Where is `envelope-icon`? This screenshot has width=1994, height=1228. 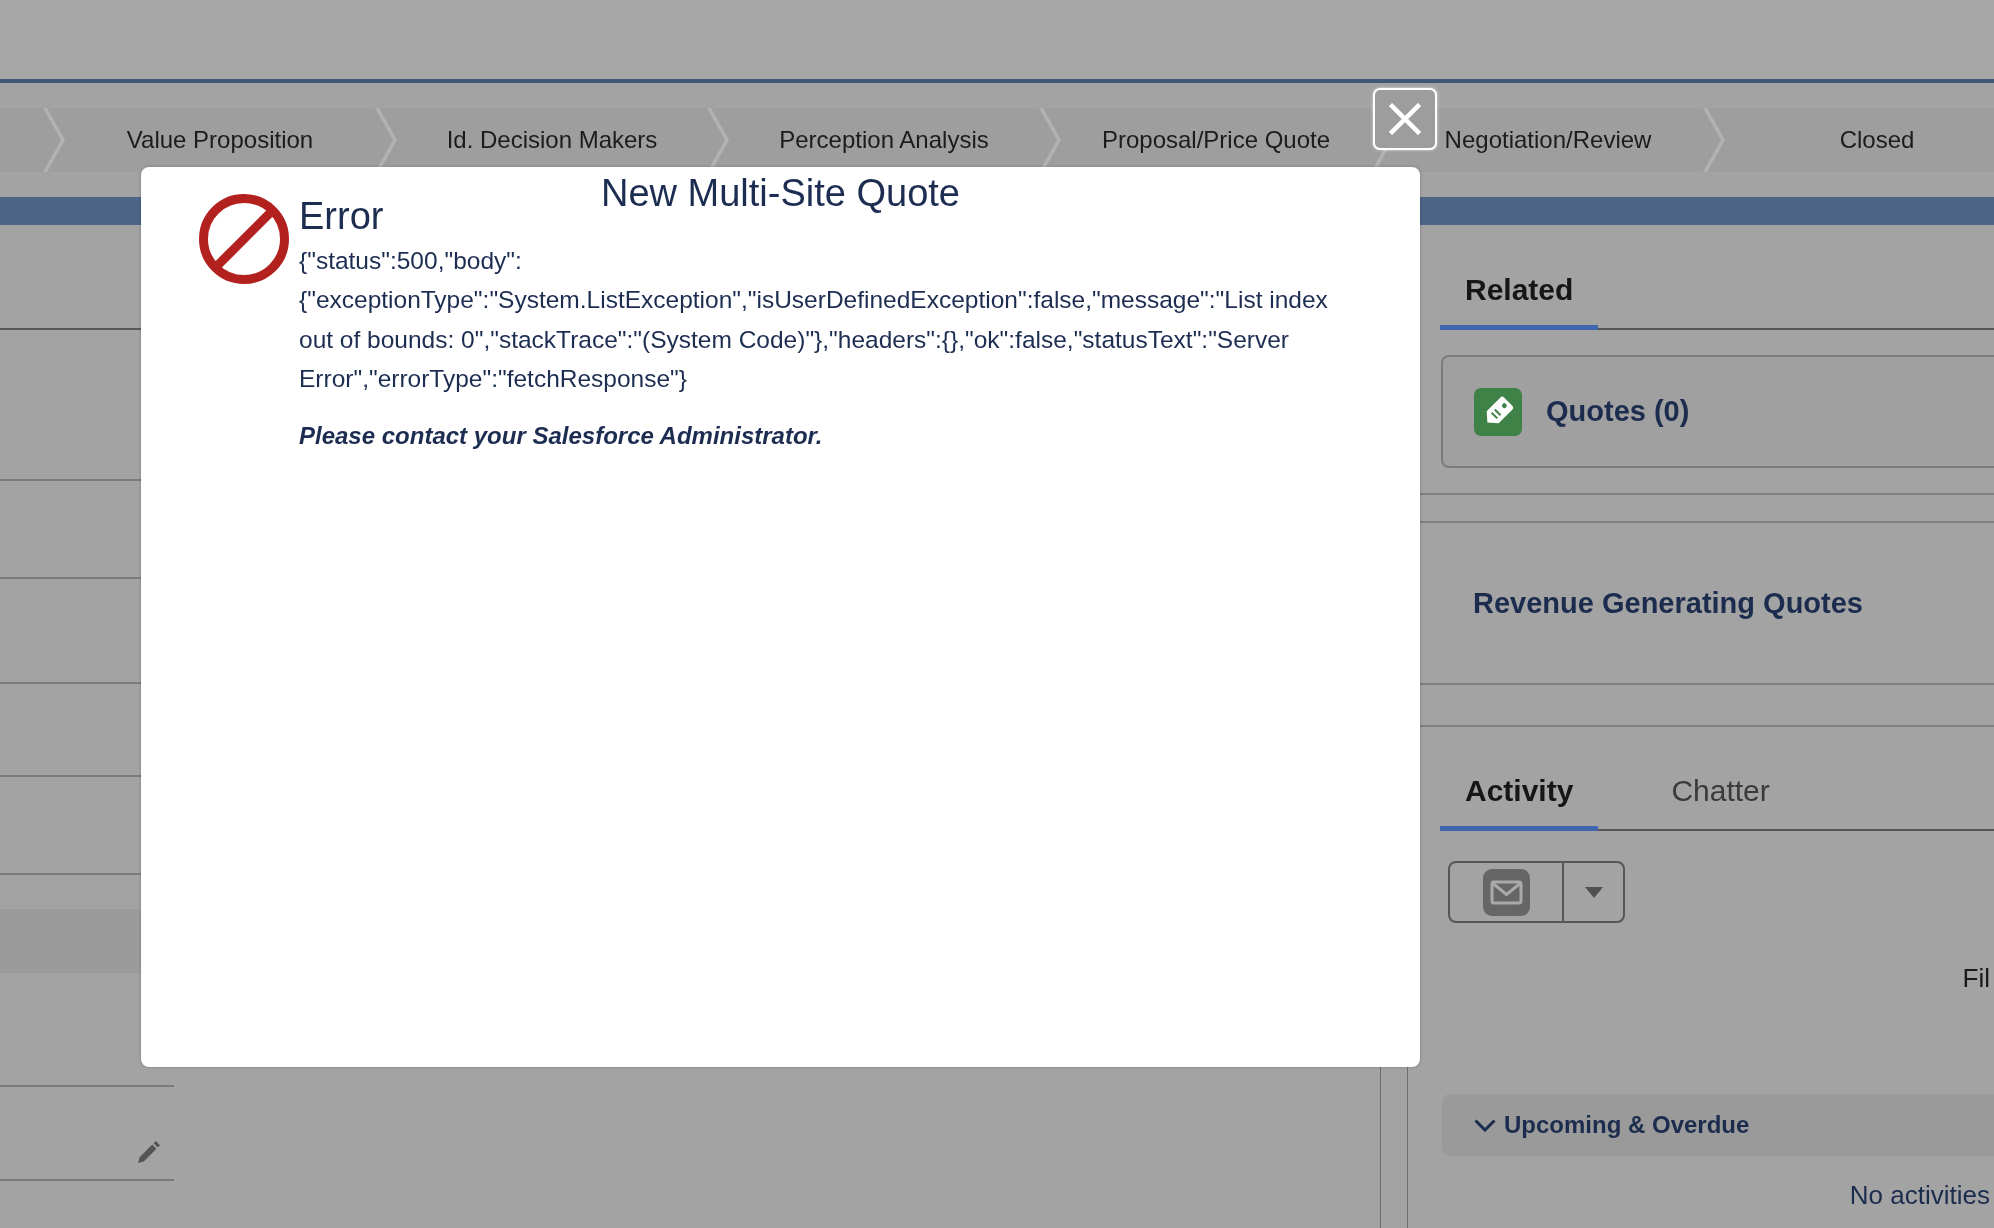 envelope-icon is located at coordinates (1506, 892).